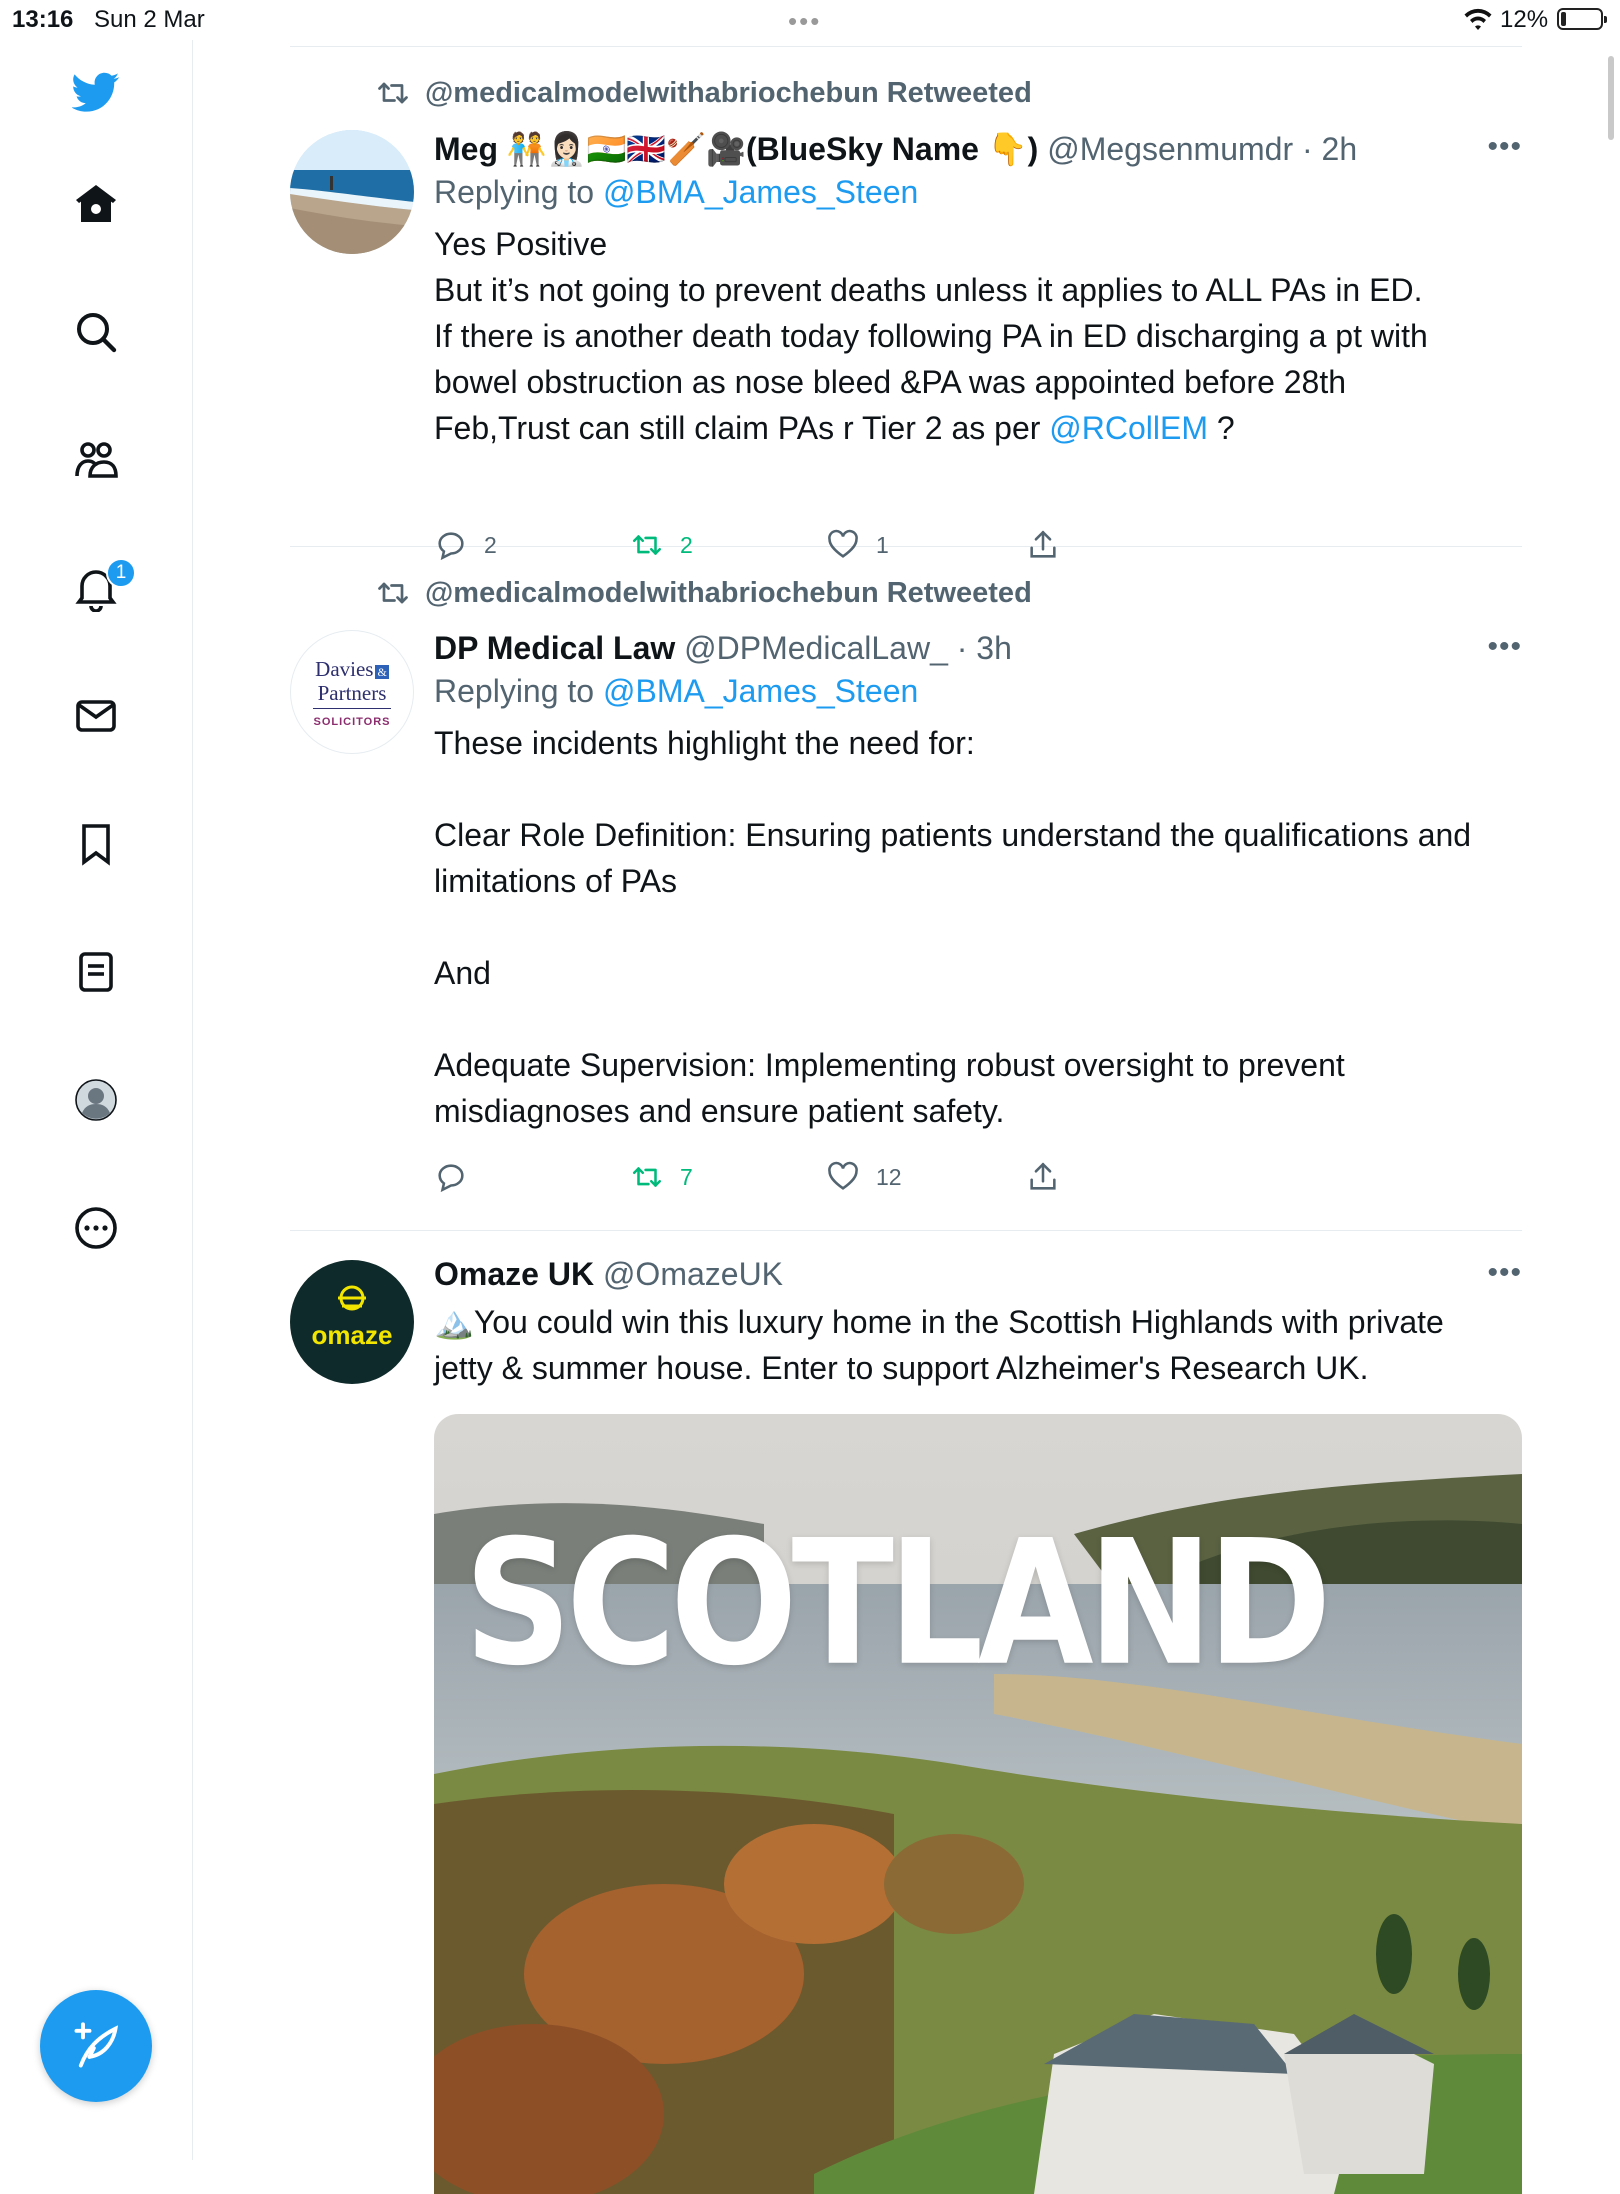  What do you see at coordinates (100, 588) in the screenshot?
I see `notifications-icon: 1` at bounding box center [100, 588].